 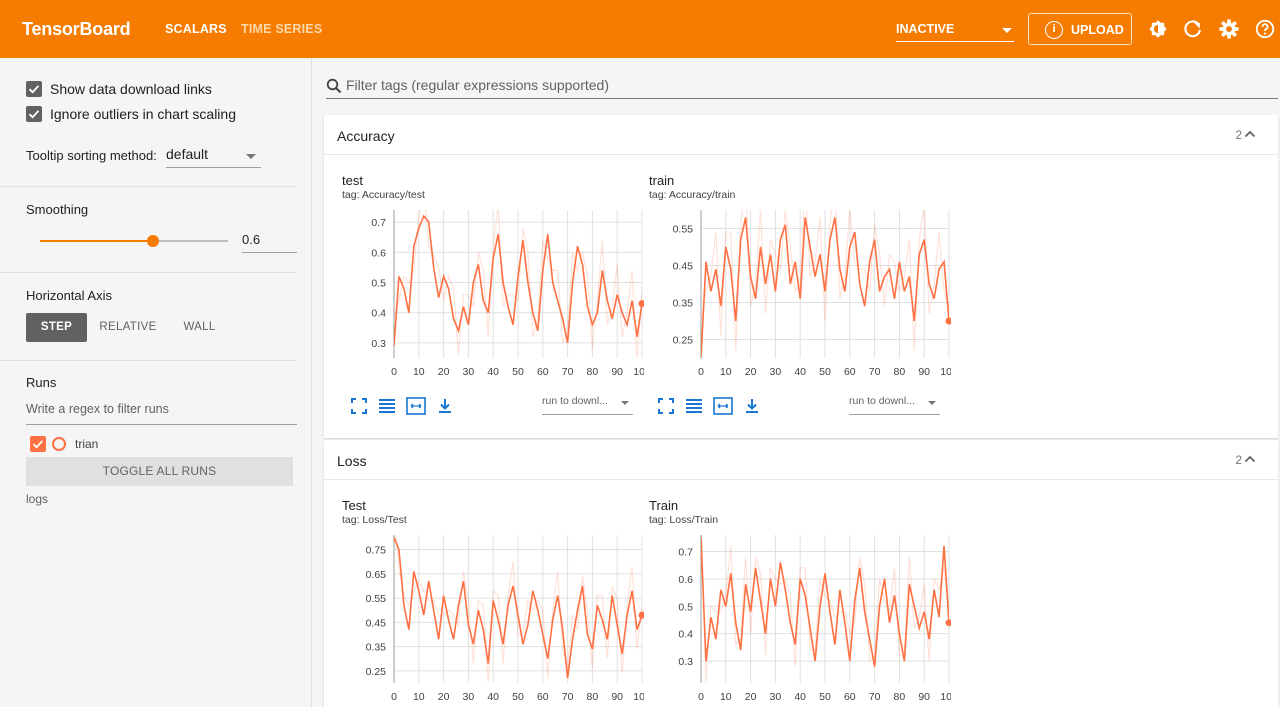 What do you see at coordinates (1265, 29) in the screenshot?
I see `help-icon` at bounding box center [1265, 29].